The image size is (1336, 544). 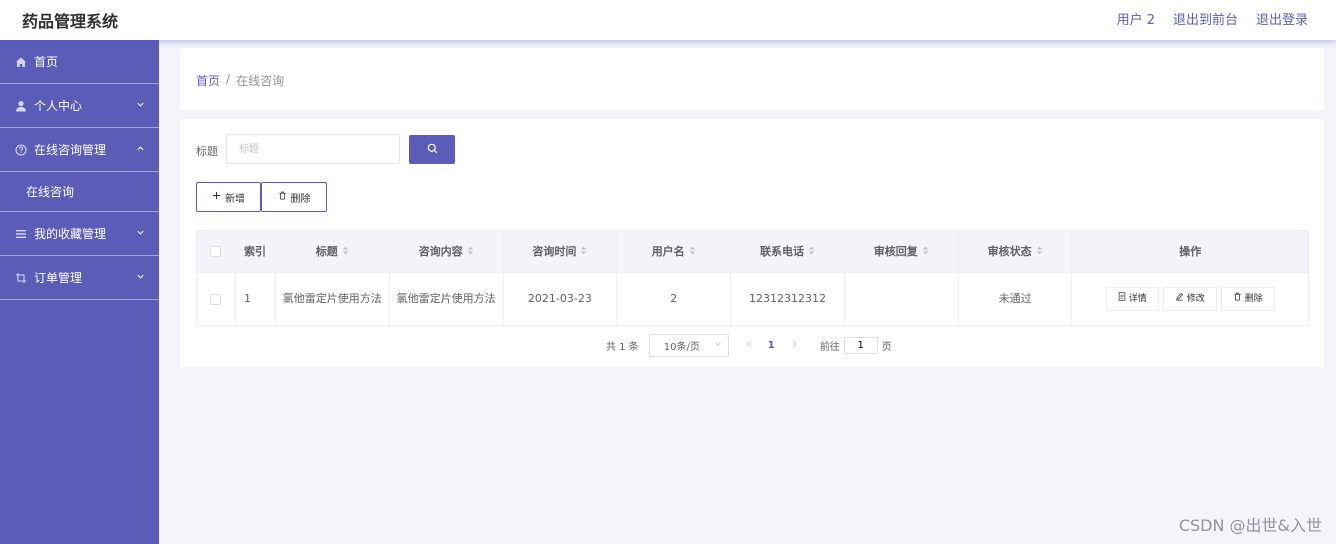 What do you see at coordinates (58, 106) in the screenshot?
I see `sidebar-item-label: 个人中心` at bounding box center [58, 106].